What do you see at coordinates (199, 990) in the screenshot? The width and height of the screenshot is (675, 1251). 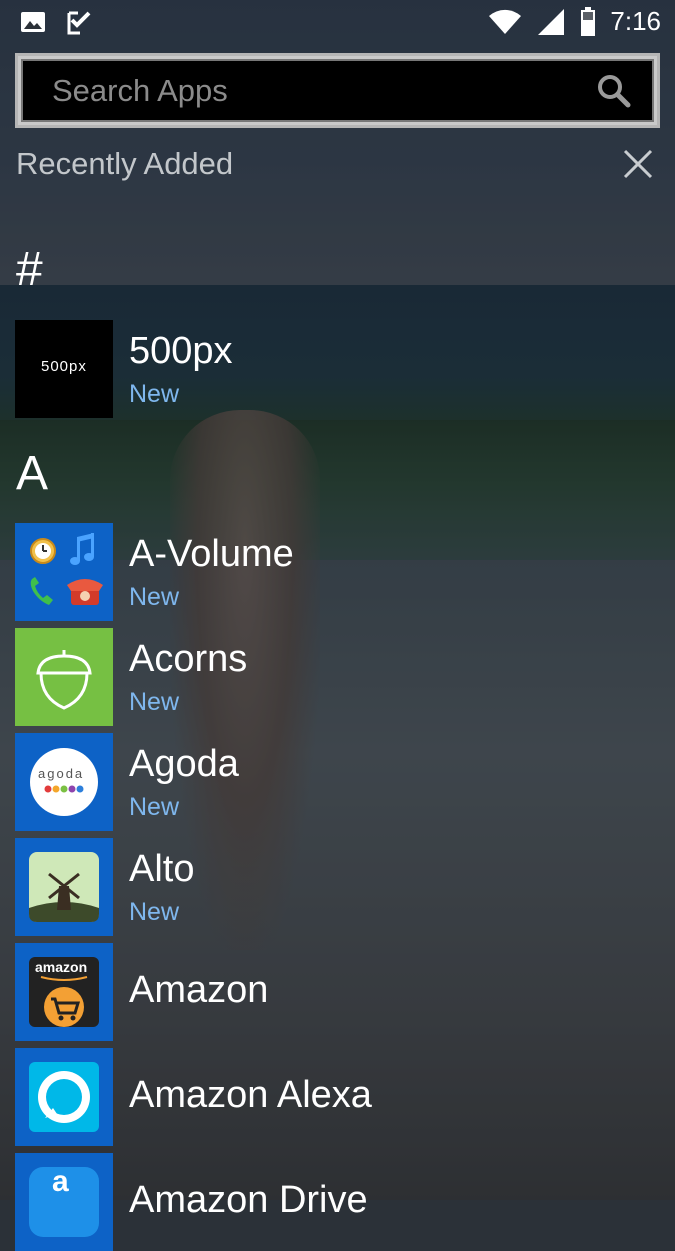 I see `app-name: Amazon` at bounding box center [199, 990].